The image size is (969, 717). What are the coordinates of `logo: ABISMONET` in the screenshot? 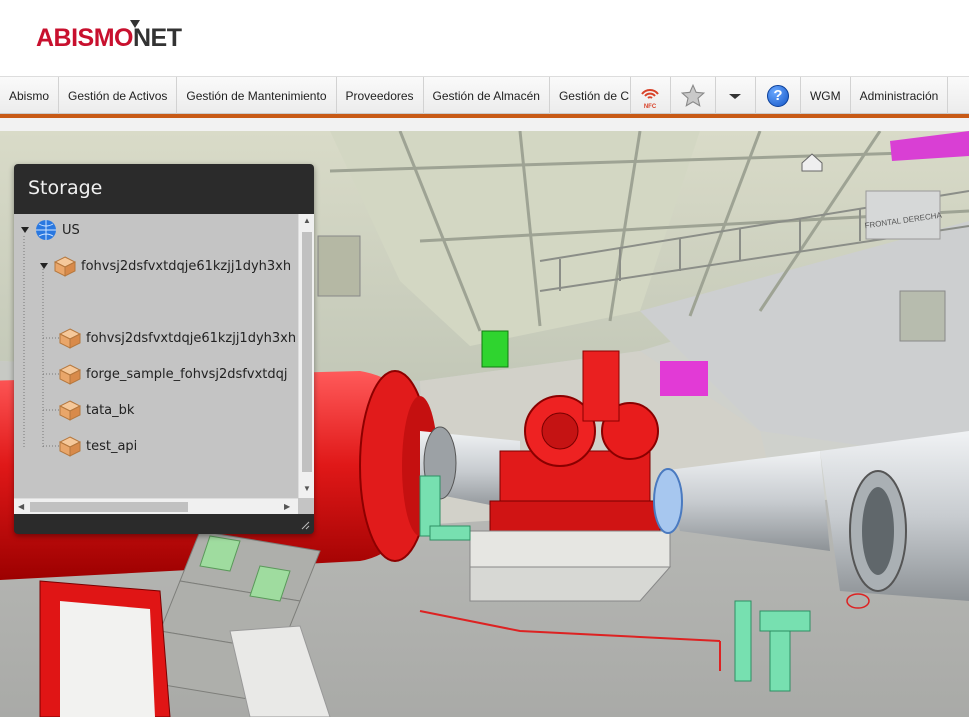 It's located at (109, 36).